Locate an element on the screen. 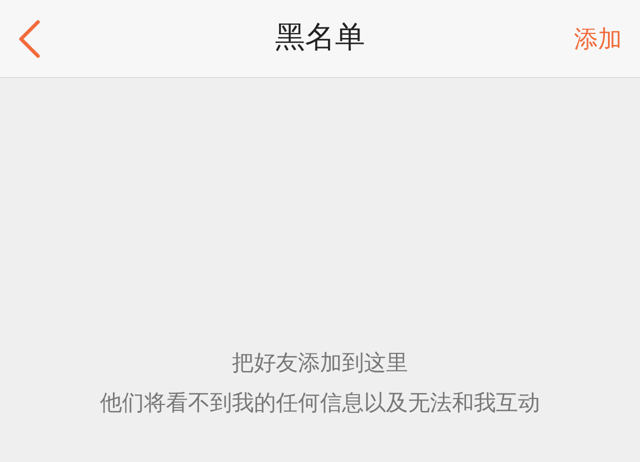 This screenshot has height=462, width=640. empty-message: 把好友添加到这里 is located at coordinates (320, 364).